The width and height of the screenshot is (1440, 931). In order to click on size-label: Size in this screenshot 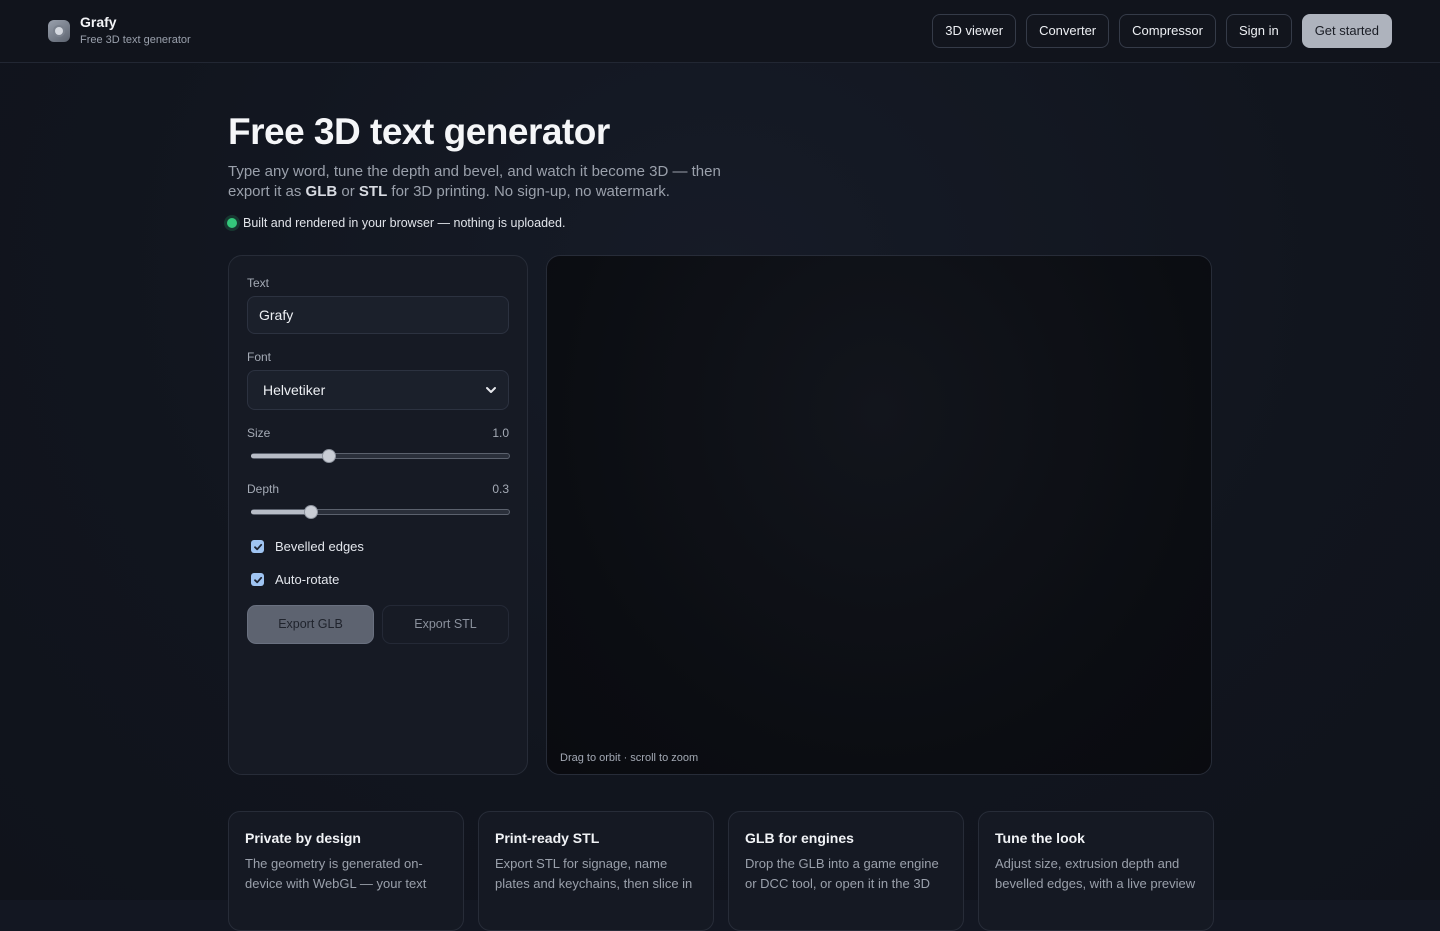, I will do `click(259, 433)`.